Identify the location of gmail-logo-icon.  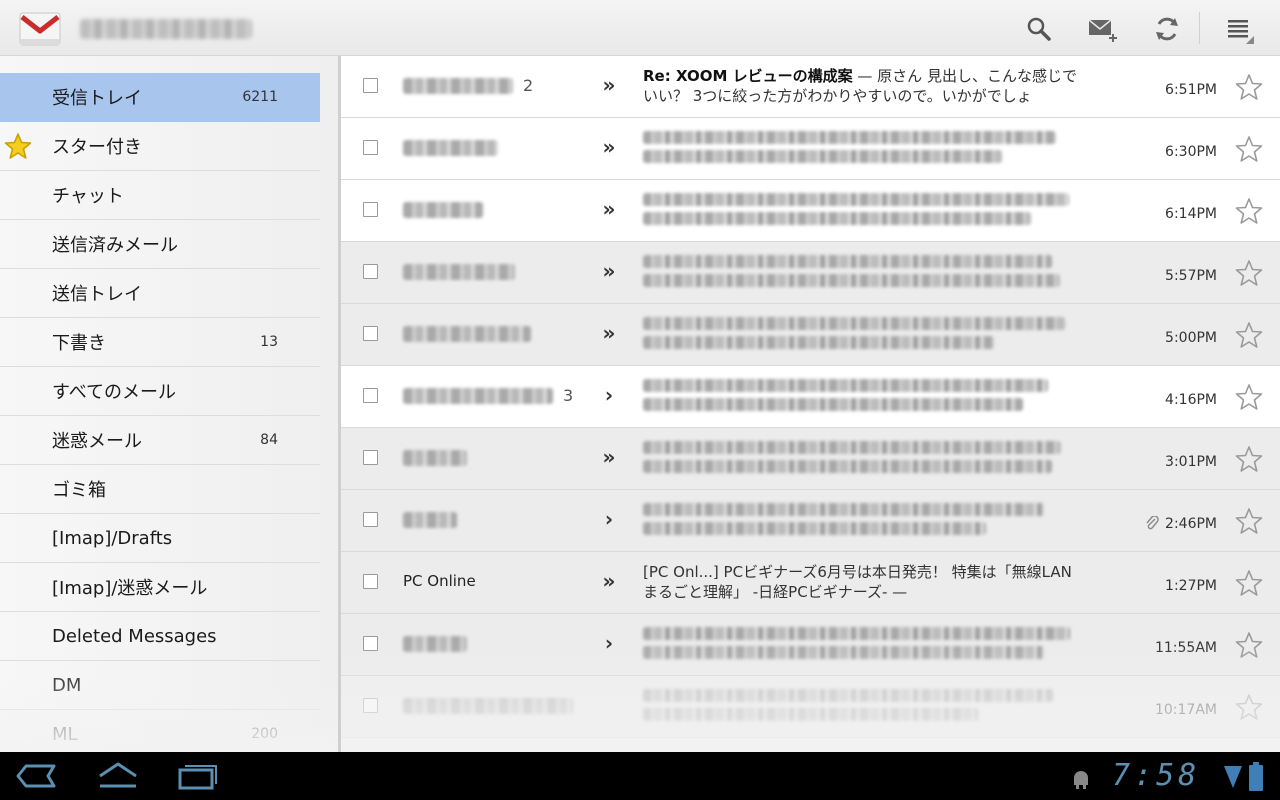
(40, 29).